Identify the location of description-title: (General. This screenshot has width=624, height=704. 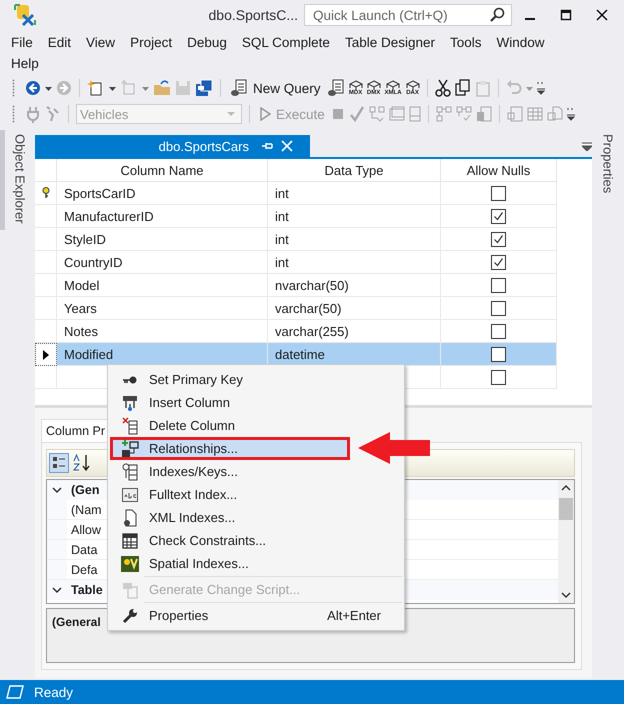
(76, 622).